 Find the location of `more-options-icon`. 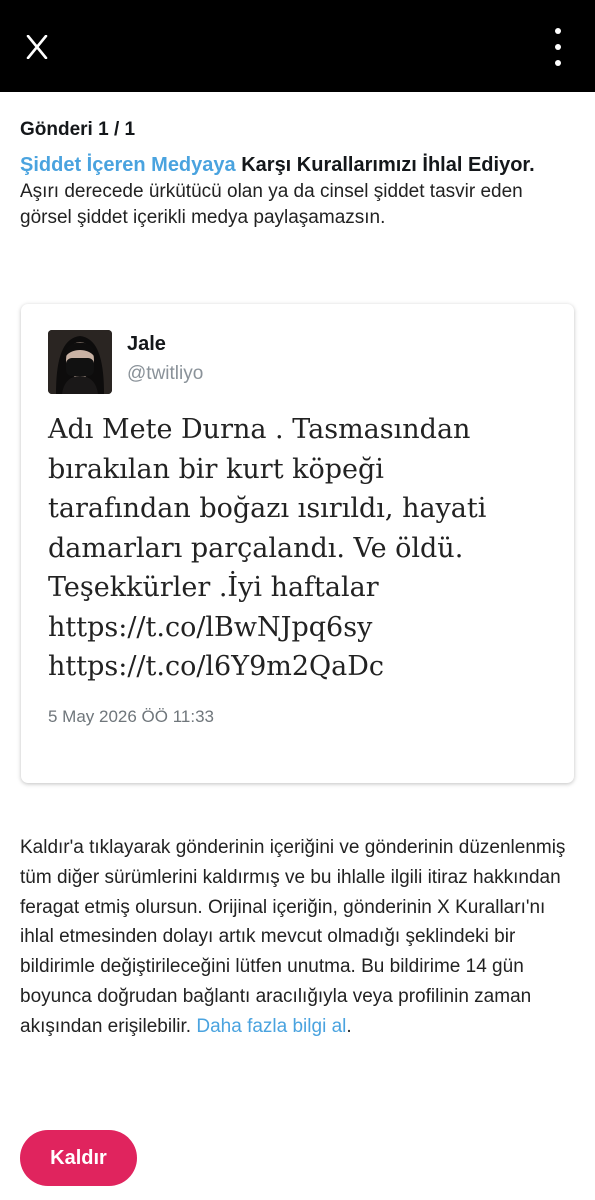

more-options-icon is located at coordinates (558, 47).